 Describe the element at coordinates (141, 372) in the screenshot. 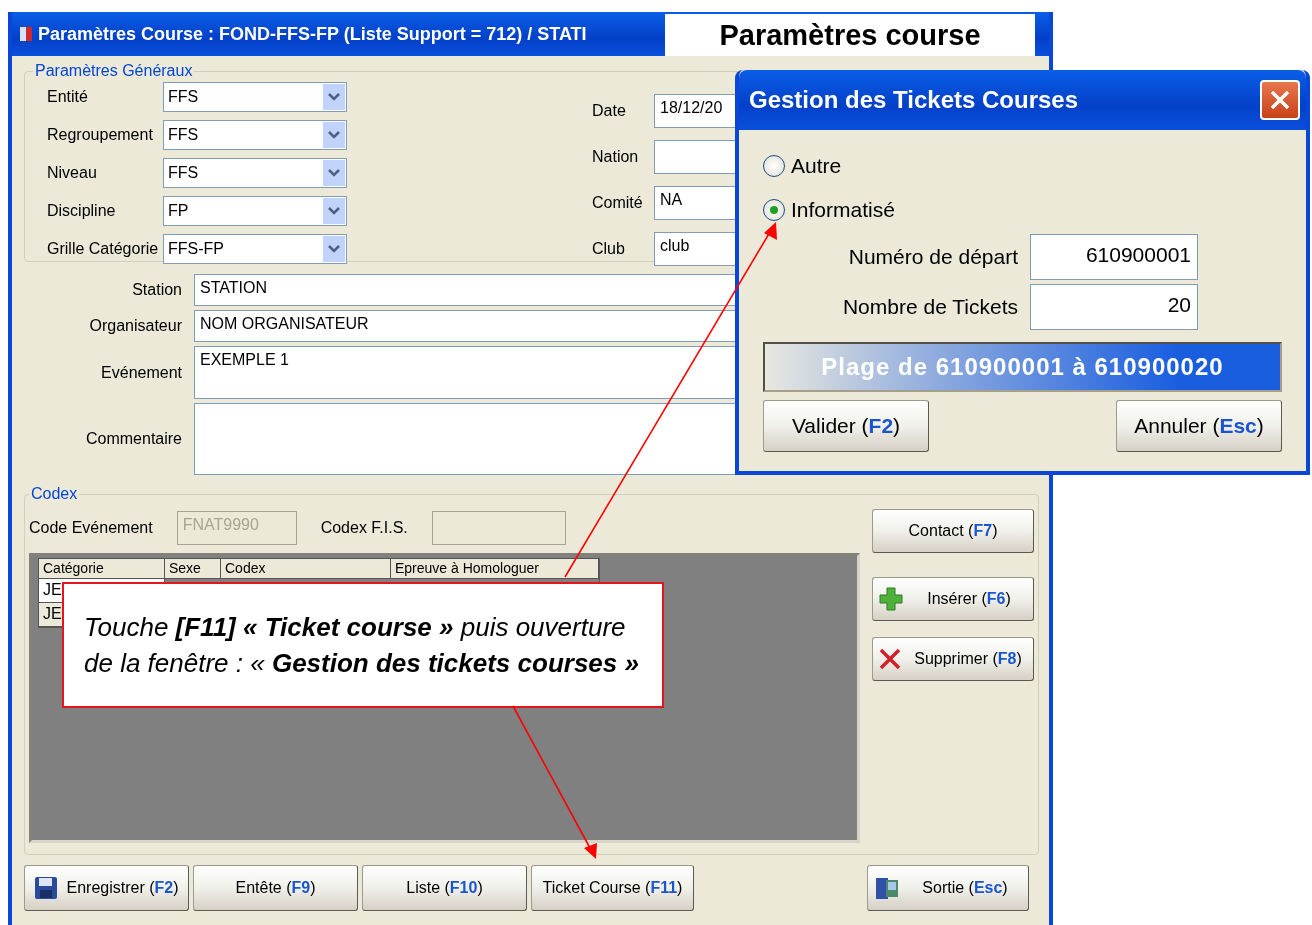

I see `field-label: Evénement` at that location.